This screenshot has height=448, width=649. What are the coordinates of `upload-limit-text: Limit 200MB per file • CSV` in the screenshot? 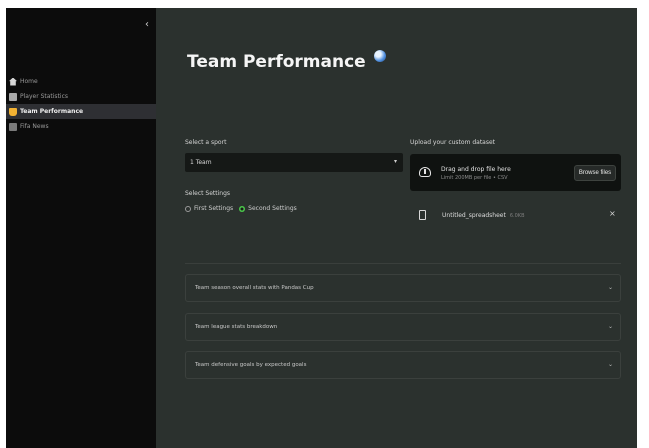 It's located at (474, 178).